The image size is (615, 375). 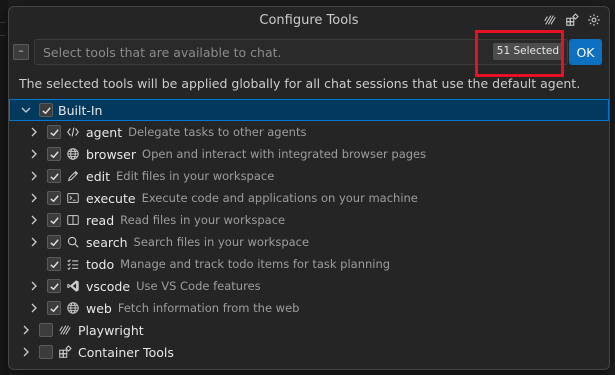 What do you see at coordinates (21, 52) in the screenshot?
I see `collapse-all-button: –` at bounding box center [21, 52].